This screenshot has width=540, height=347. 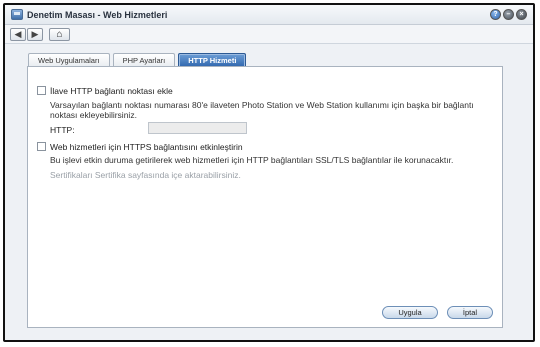 What do you see at coordinates (111, 91) in the screenshot?
I see `extra-http-port-label: İlave HTTP bağlantı noktası ekle` at bounding box center [111, 91].